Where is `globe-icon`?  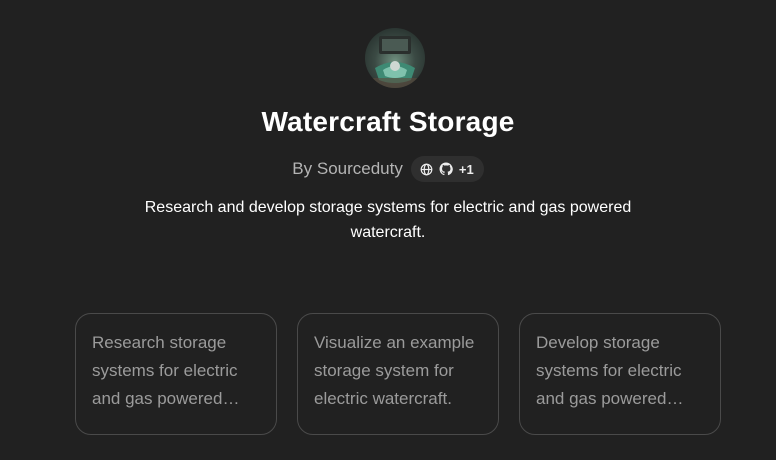
globe-icon is located at coordinates (426, 169).